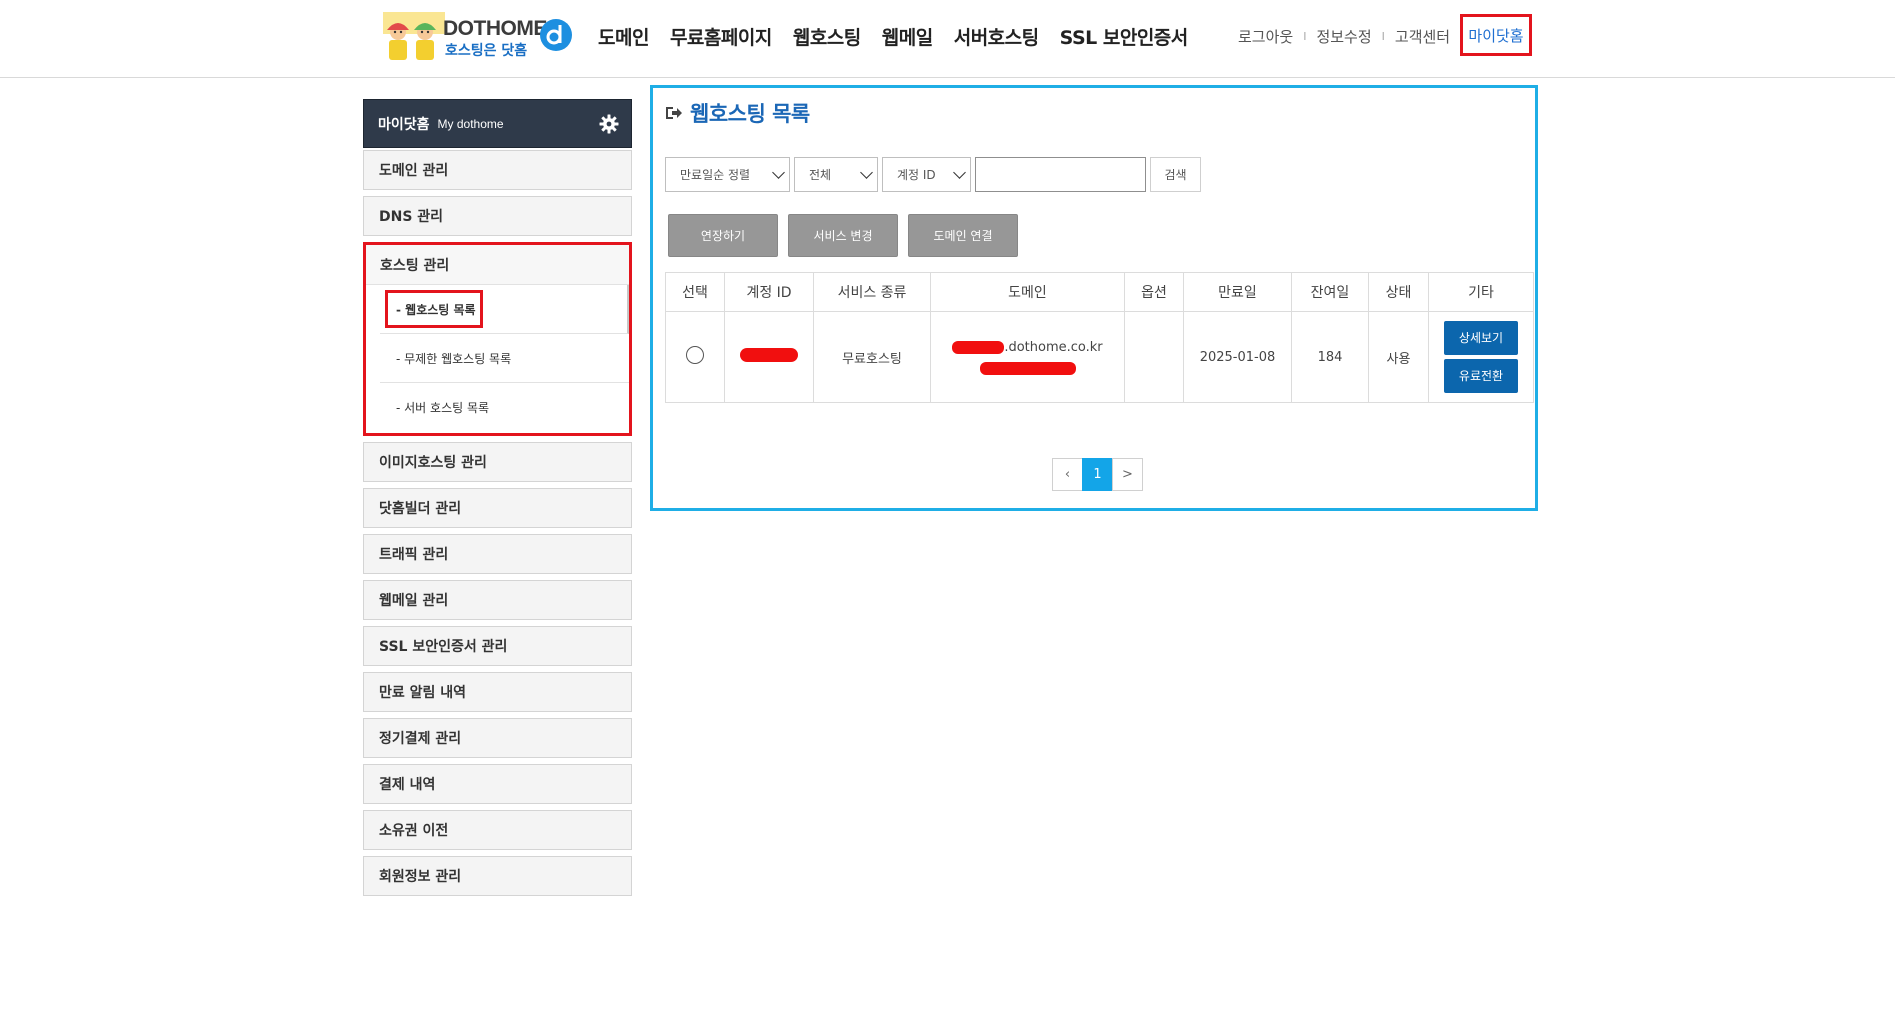  Describe the element at coordinates (504, 358) in the screenshot. I see `sidebar-subitem-unlimited-hosting-list: - 무제한 웹호스팅 목록` at that location.